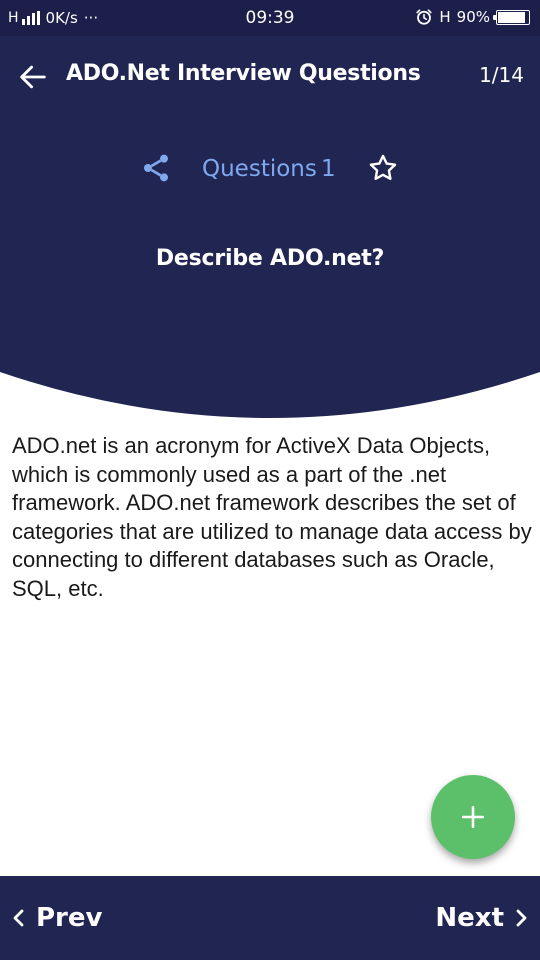 This screenshot has height=960, width=540. I want to click on alarm-icon, so click(424, 17).